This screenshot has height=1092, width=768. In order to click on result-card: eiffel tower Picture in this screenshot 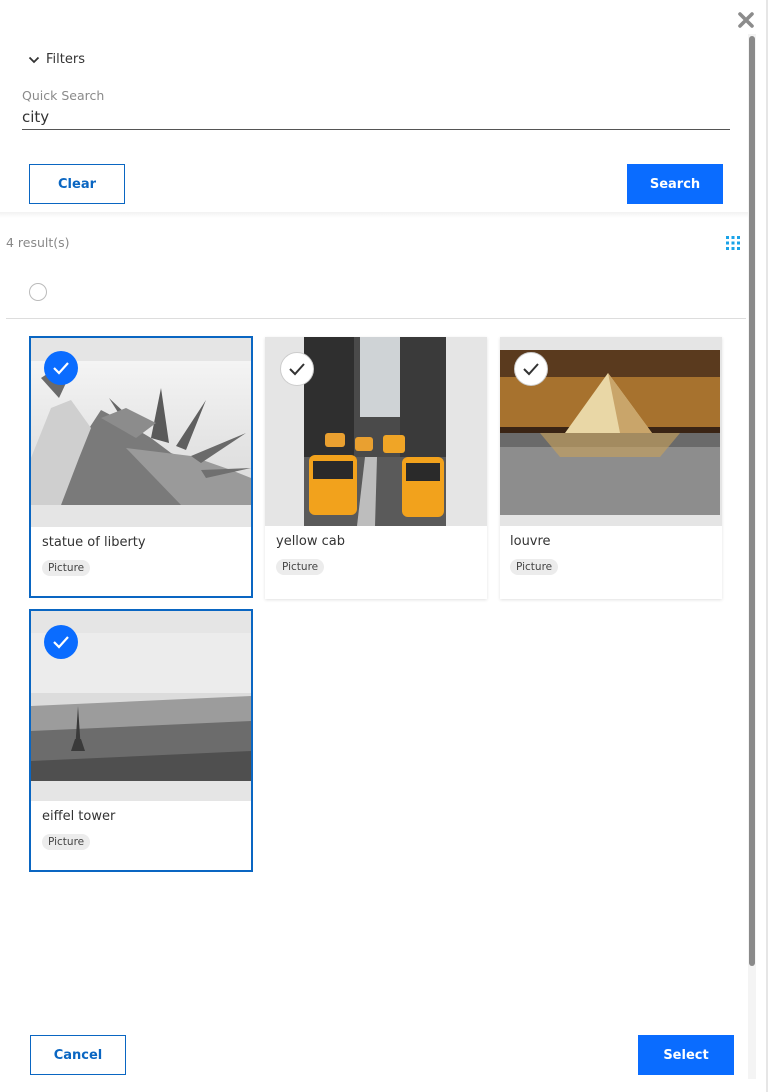, I will do `click(141, 740)`.